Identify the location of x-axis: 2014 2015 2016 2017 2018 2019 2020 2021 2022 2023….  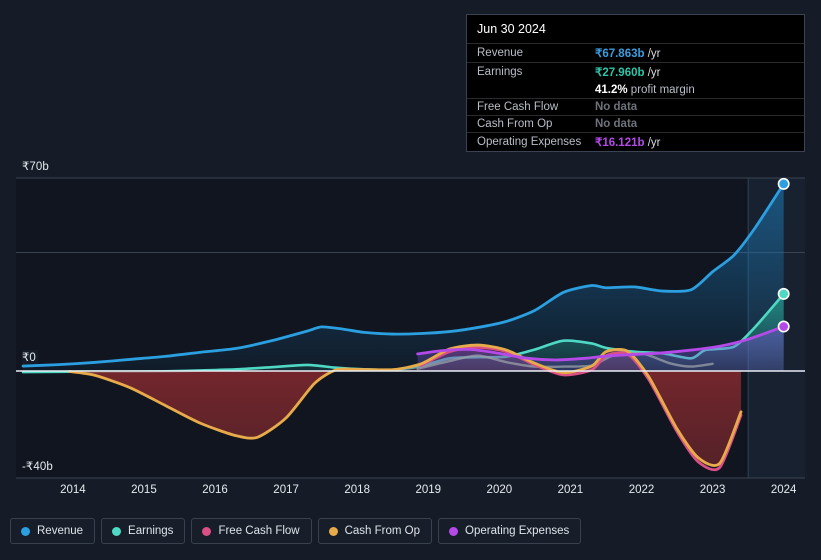
(410, 493).